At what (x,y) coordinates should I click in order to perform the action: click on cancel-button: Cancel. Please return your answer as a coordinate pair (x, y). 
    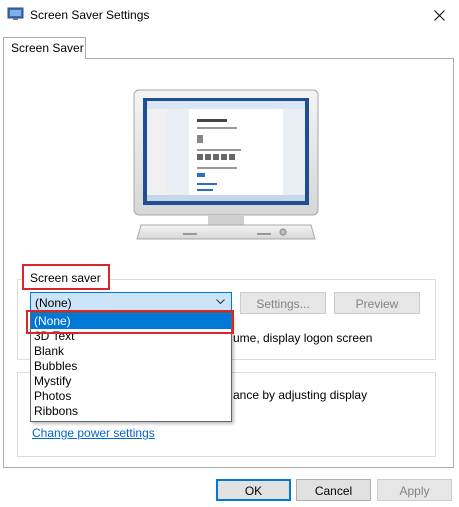
    Looking at the image, I should click on (333, 490).